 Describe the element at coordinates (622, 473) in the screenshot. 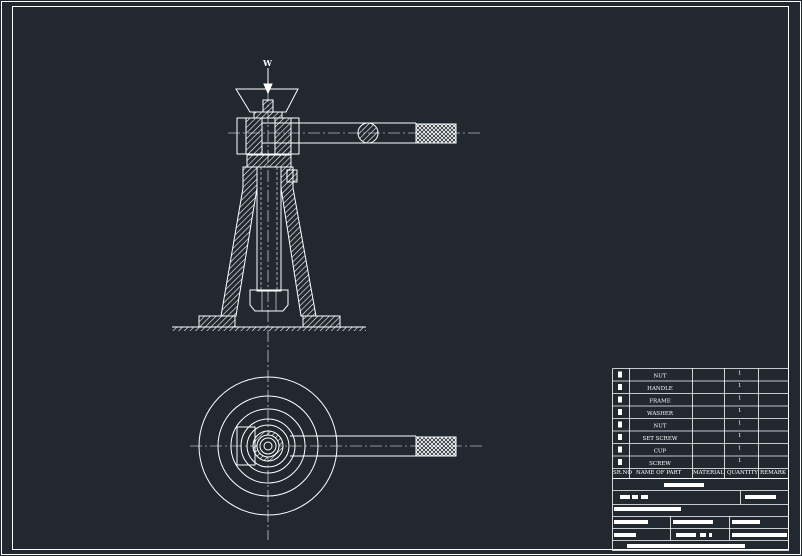

I see `bom-header-sr-no: SR.NO` at that location.